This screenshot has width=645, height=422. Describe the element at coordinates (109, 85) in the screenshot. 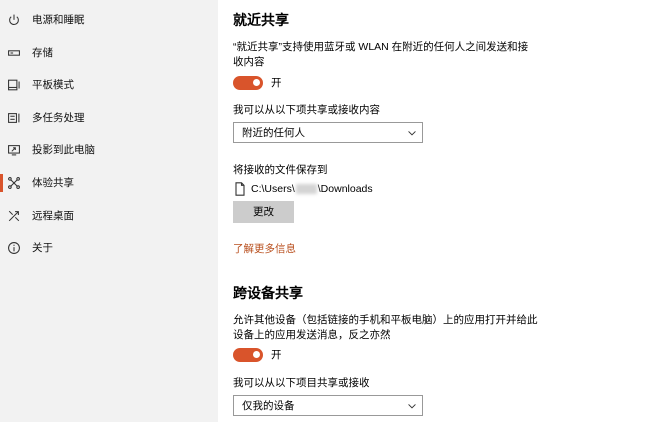

I see `sidebar-item-tablet-mode: 平板模式` at that location.